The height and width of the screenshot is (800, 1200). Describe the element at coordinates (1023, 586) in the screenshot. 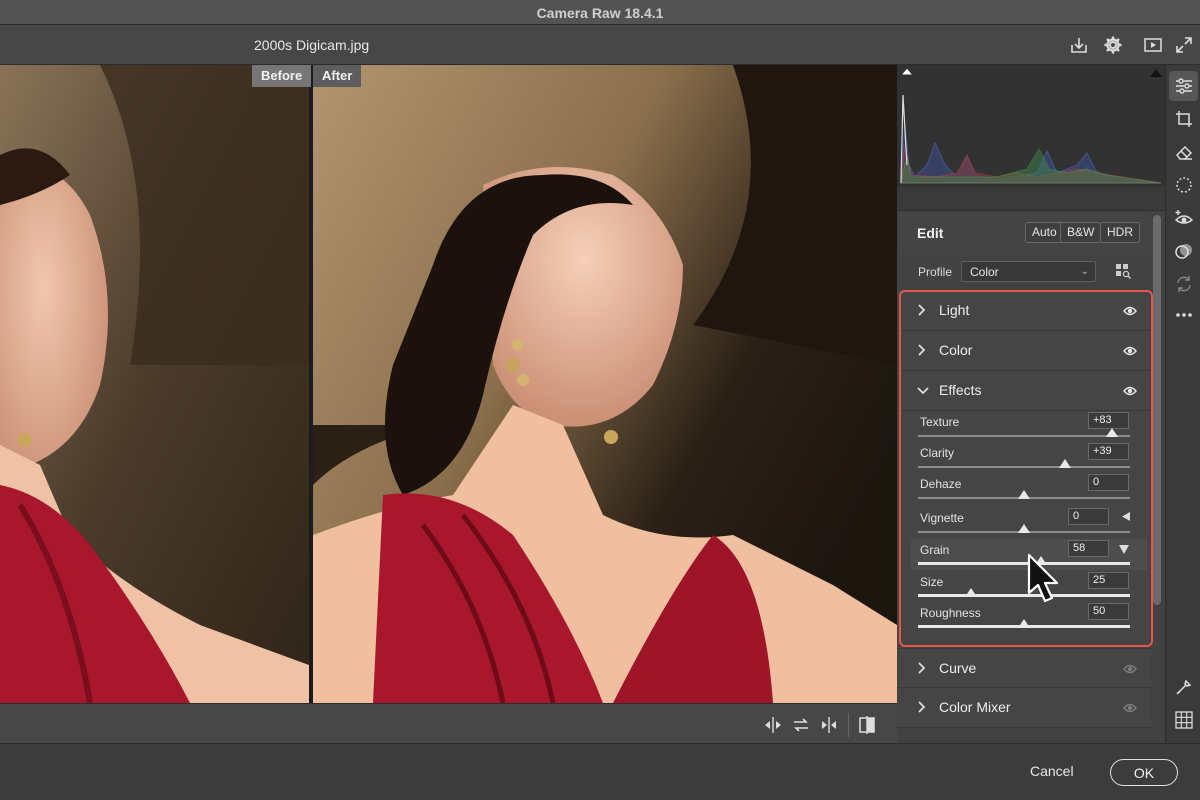

I see `size-slider-row: Size 25` at that location.